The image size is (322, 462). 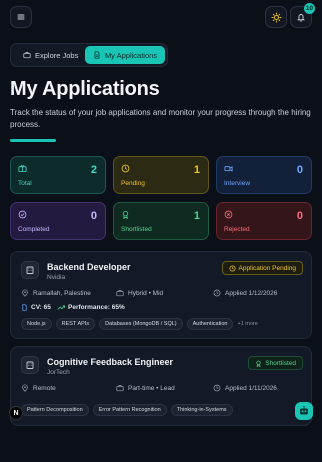 What do you see at coordinates (57, 55) in the screenshot?
I see `tab-label: Explore Jobs` at bounding box center [57, 55].